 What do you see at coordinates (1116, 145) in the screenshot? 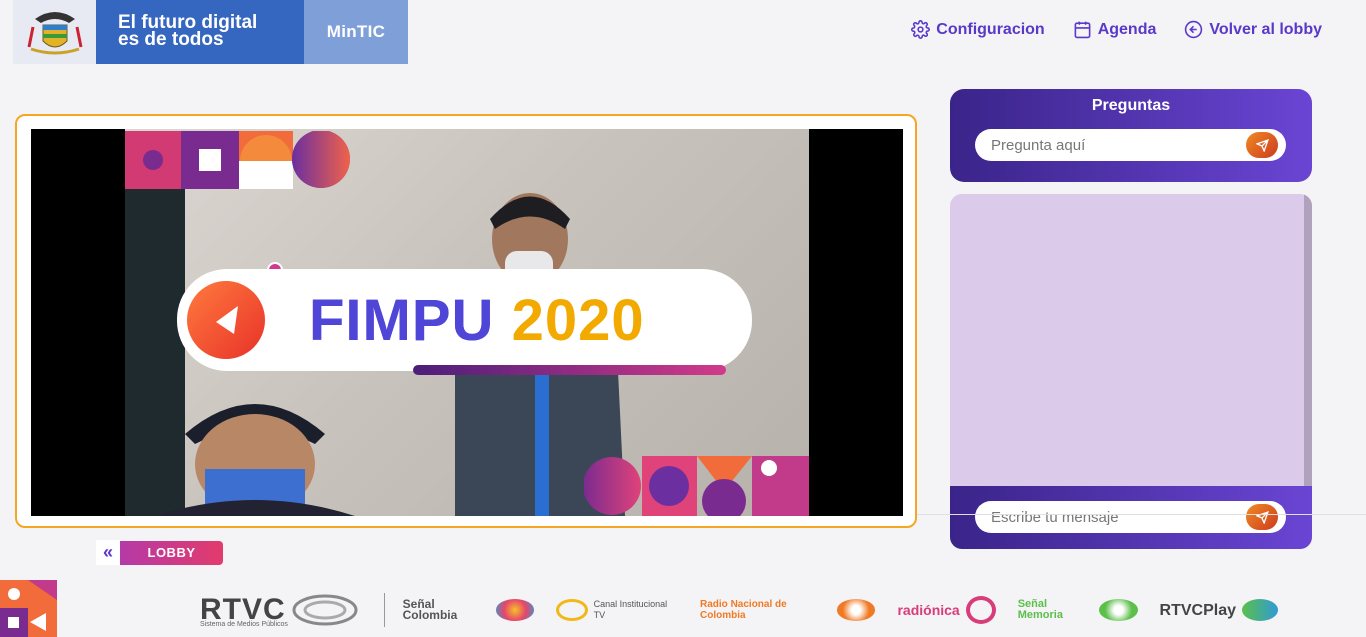
I see `question-input` at bounding box center [1116, 145].